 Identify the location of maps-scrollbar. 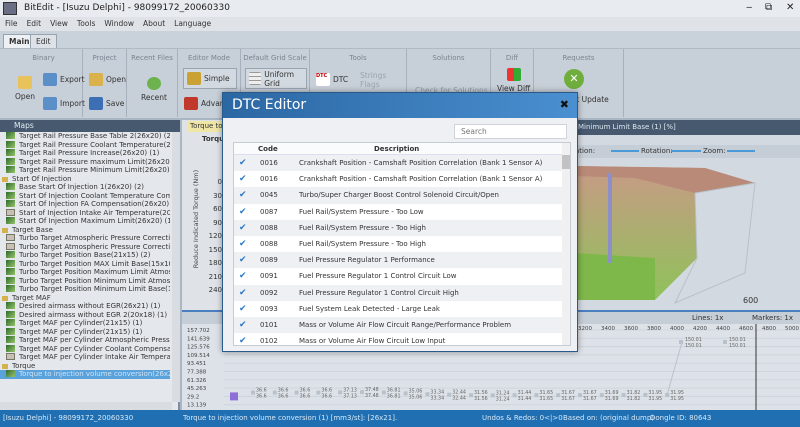
(176, 267).